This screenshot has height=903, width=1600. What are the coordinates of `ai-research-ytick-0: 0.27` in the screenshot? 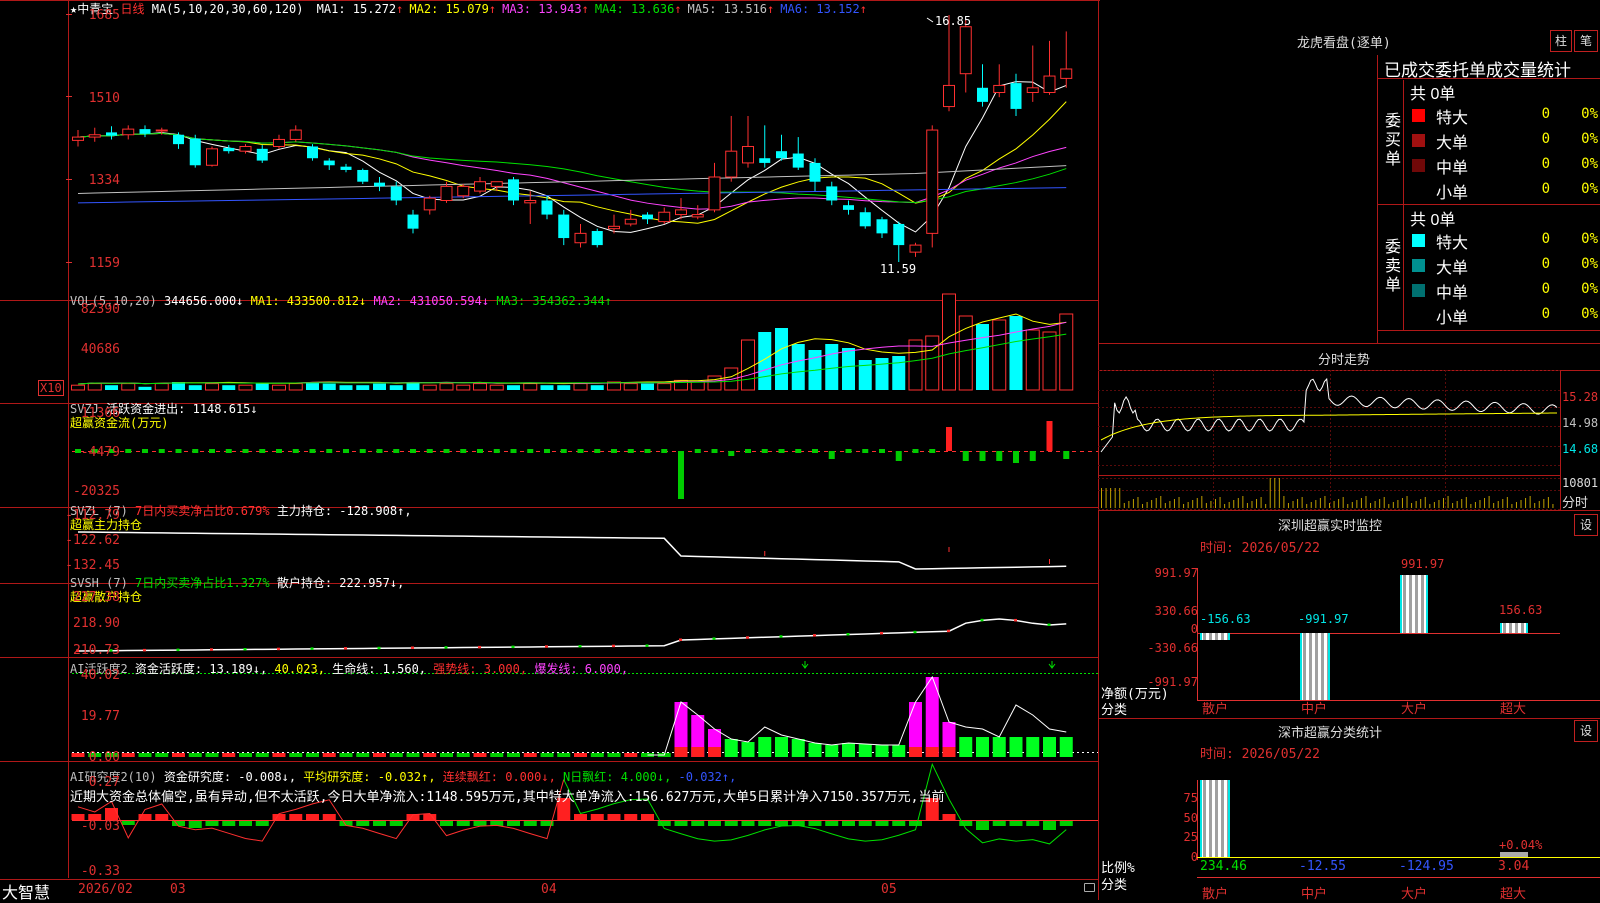 It's located at (104, 782).